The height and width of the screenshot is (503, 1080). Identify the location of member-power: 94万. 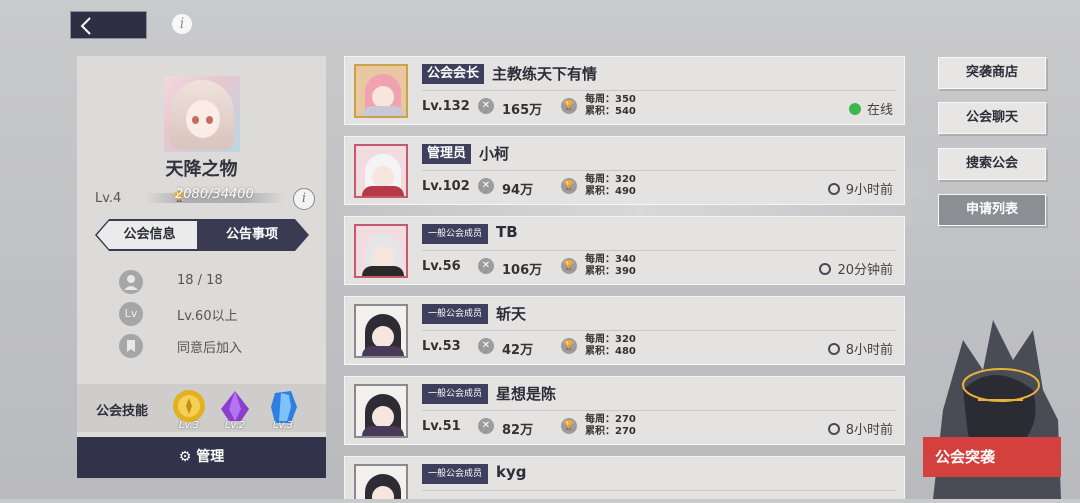
(518, 190).